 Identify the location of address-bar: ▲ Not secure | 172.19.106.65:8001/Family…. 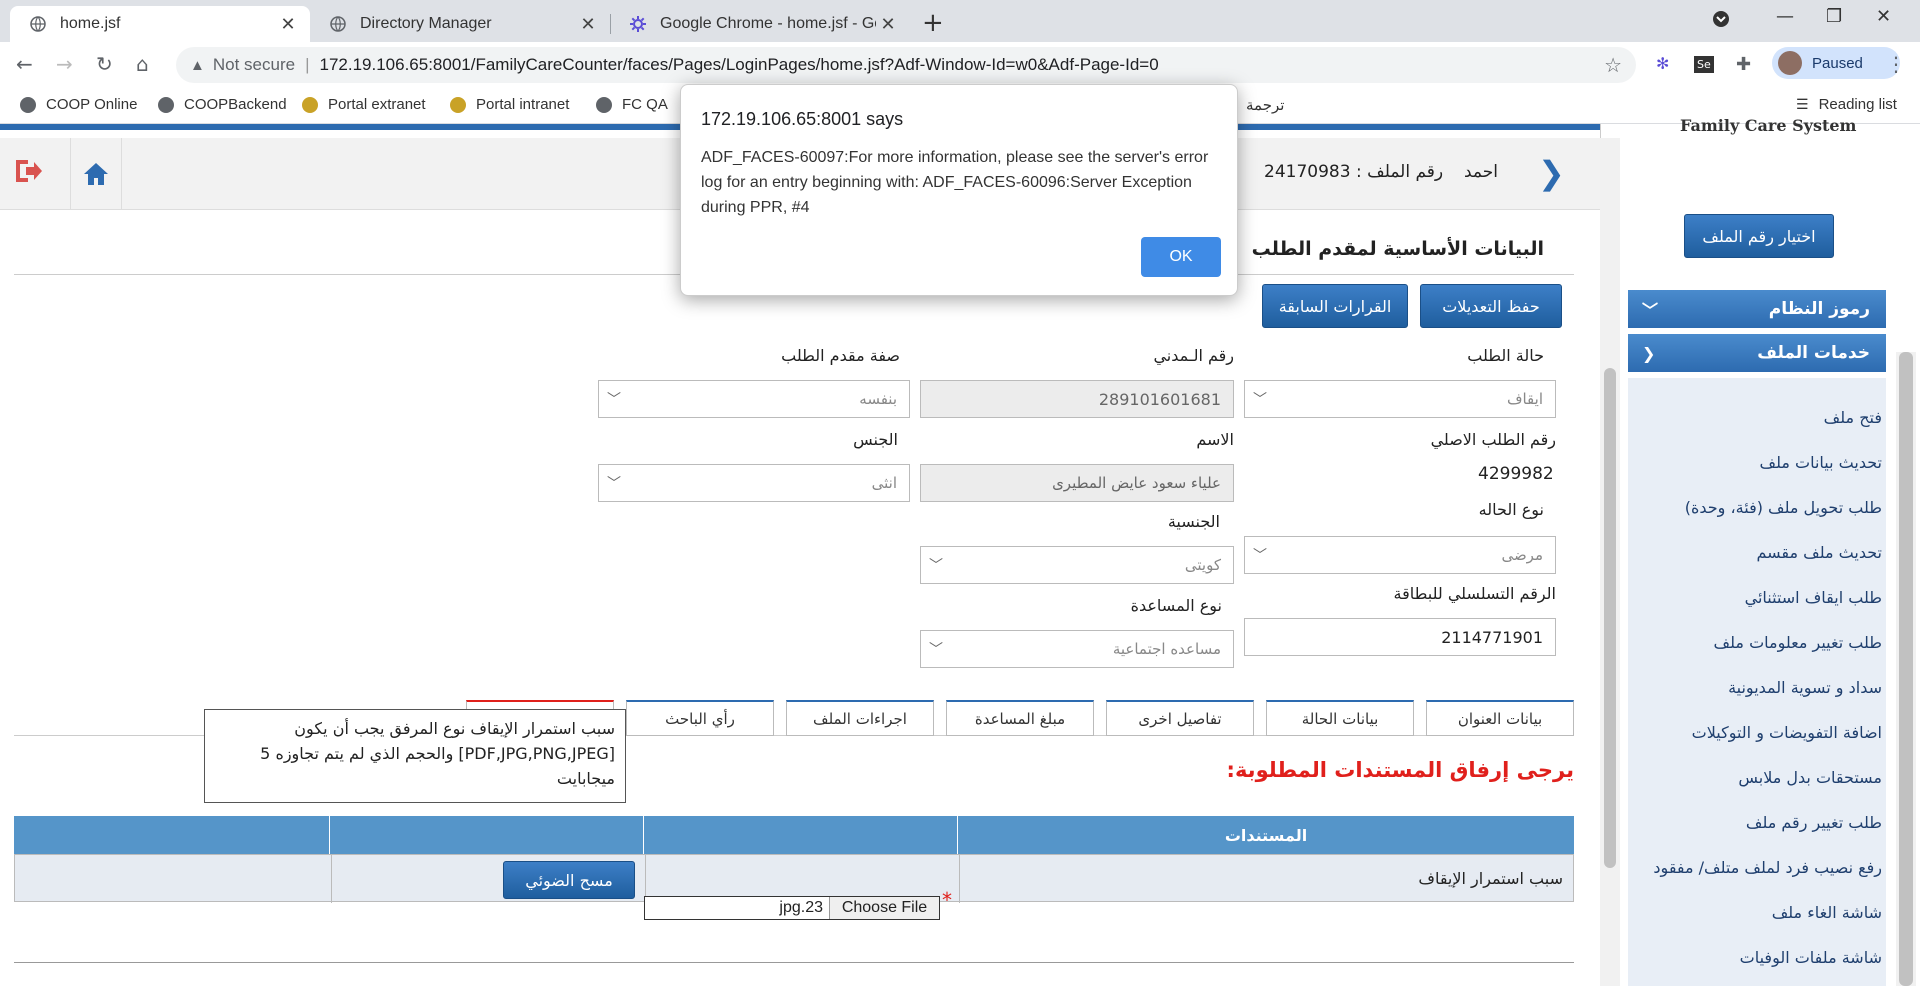
(906, 65).